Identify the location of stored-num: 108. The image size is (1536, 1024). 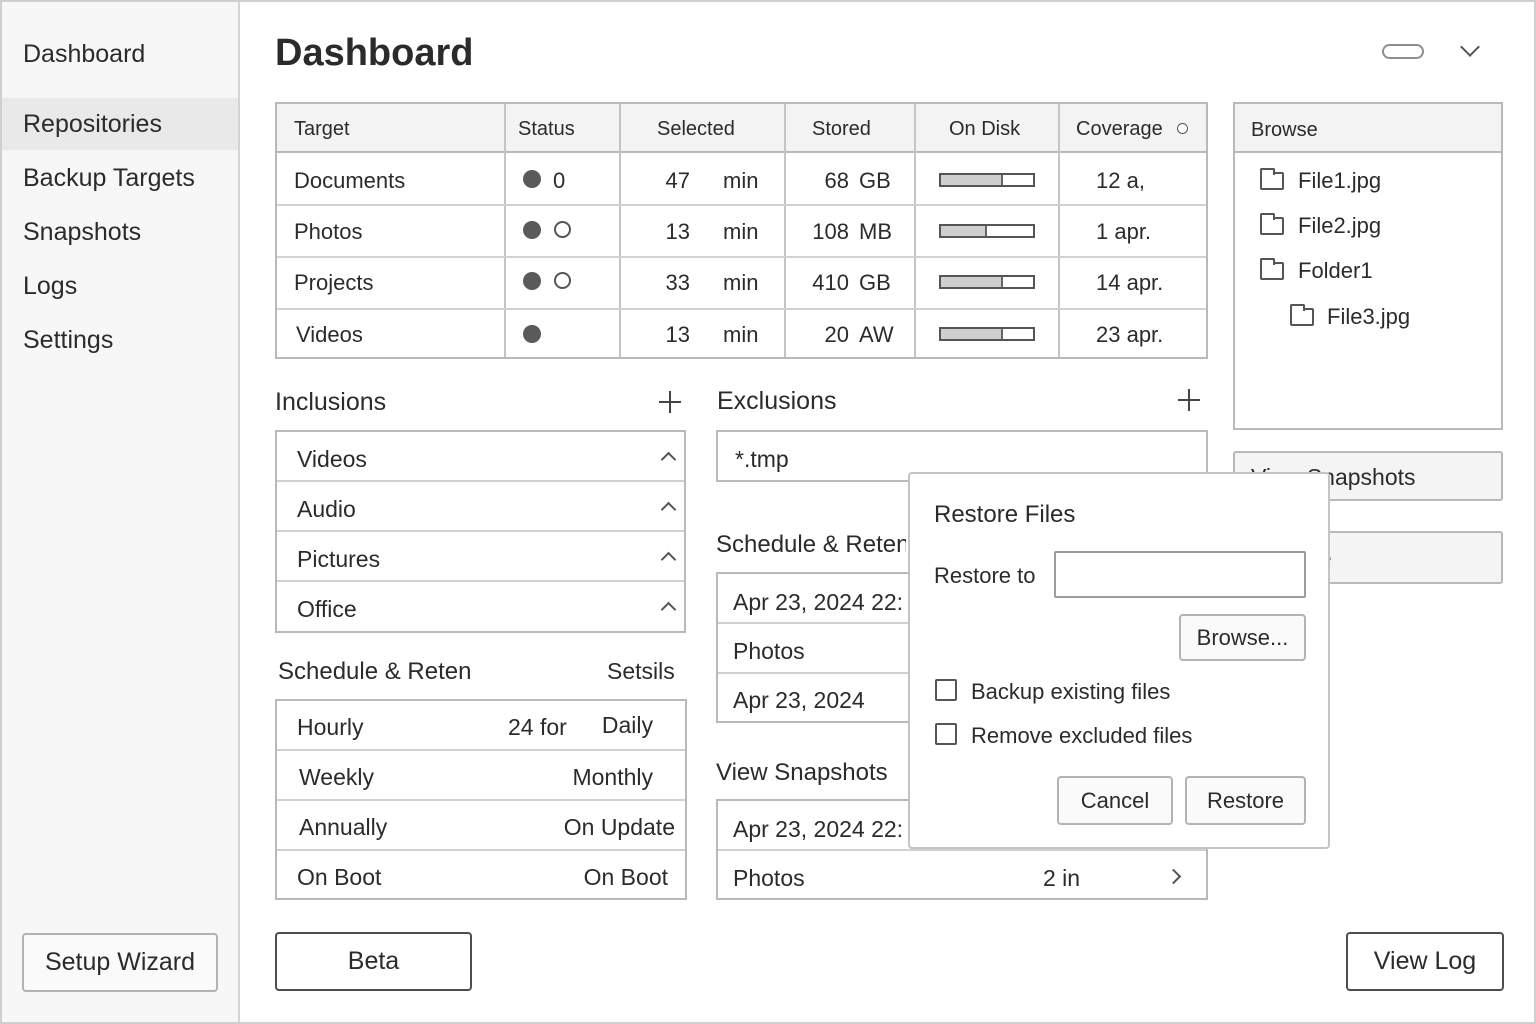
(830, 231).